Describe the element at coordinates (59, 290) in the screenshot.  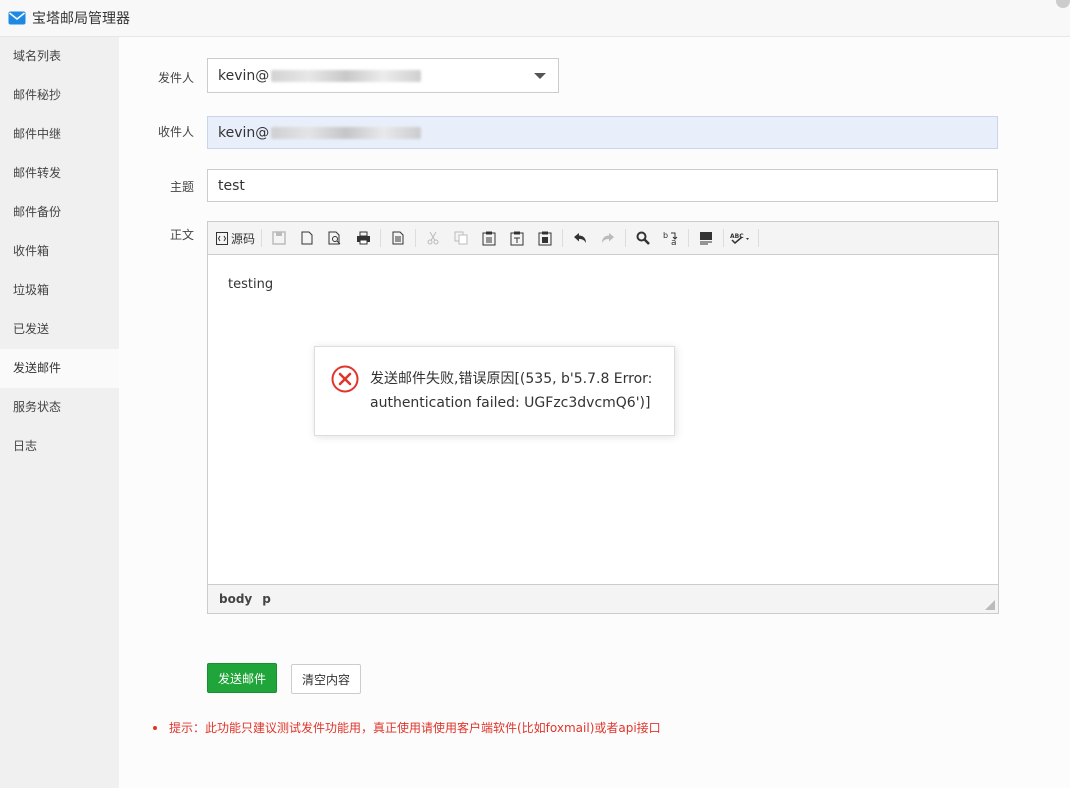
I see `sidebar-item-spam: 垃圾箱` at that location.